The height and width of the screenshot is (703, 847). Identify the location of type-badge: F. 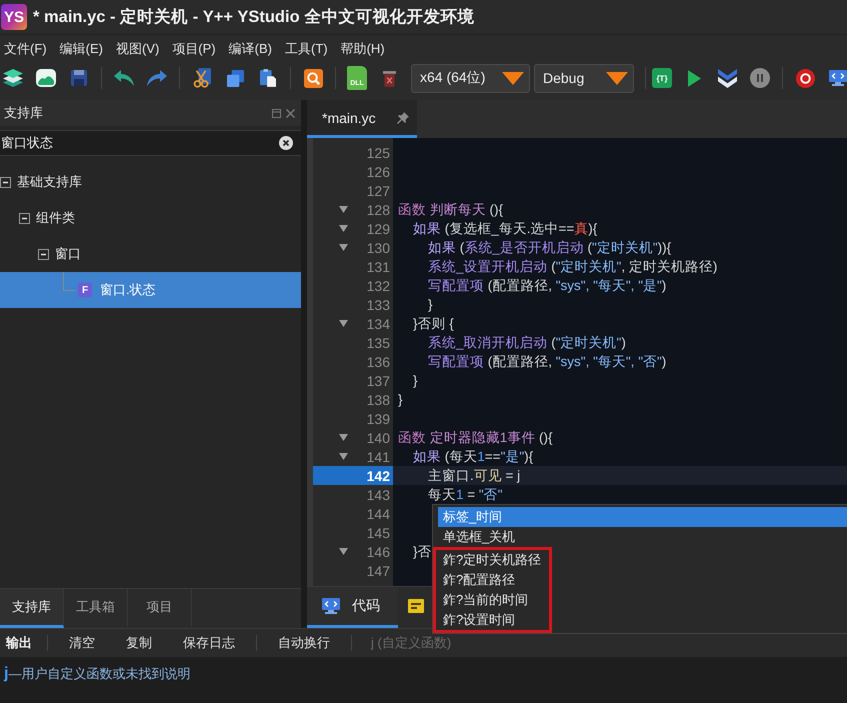
(85, 290).